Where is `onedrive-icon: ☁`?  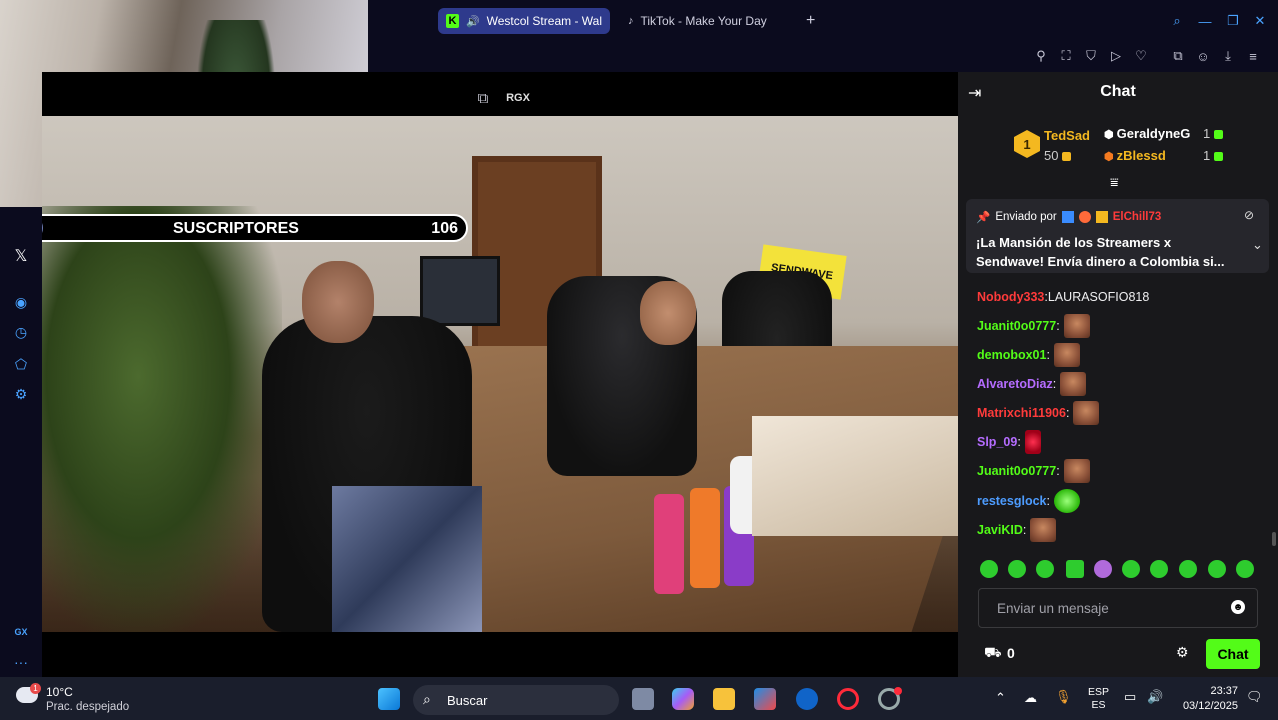
onedrive-icon: ☁ is located at coordinates (1030, 698).